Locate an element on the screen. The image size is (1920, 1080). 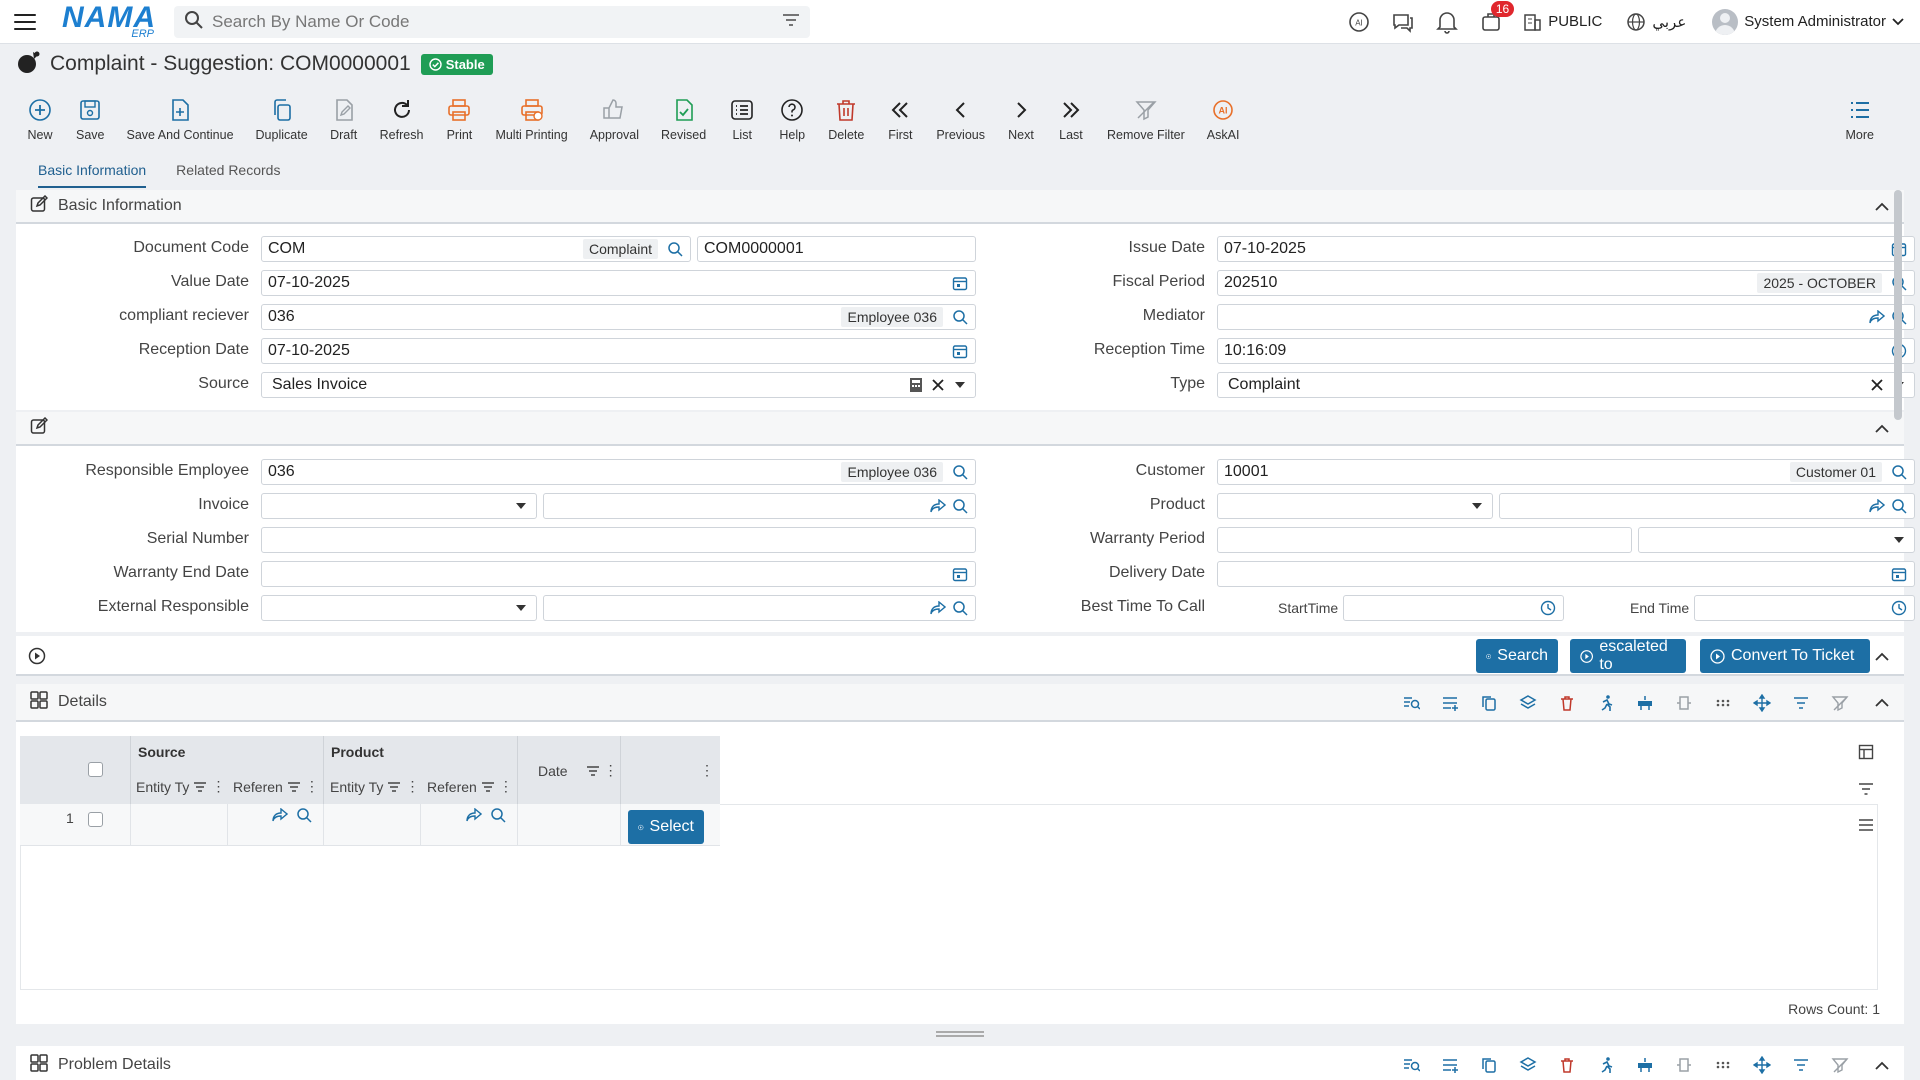
print-button: Print is located at coordinates (459, 114).